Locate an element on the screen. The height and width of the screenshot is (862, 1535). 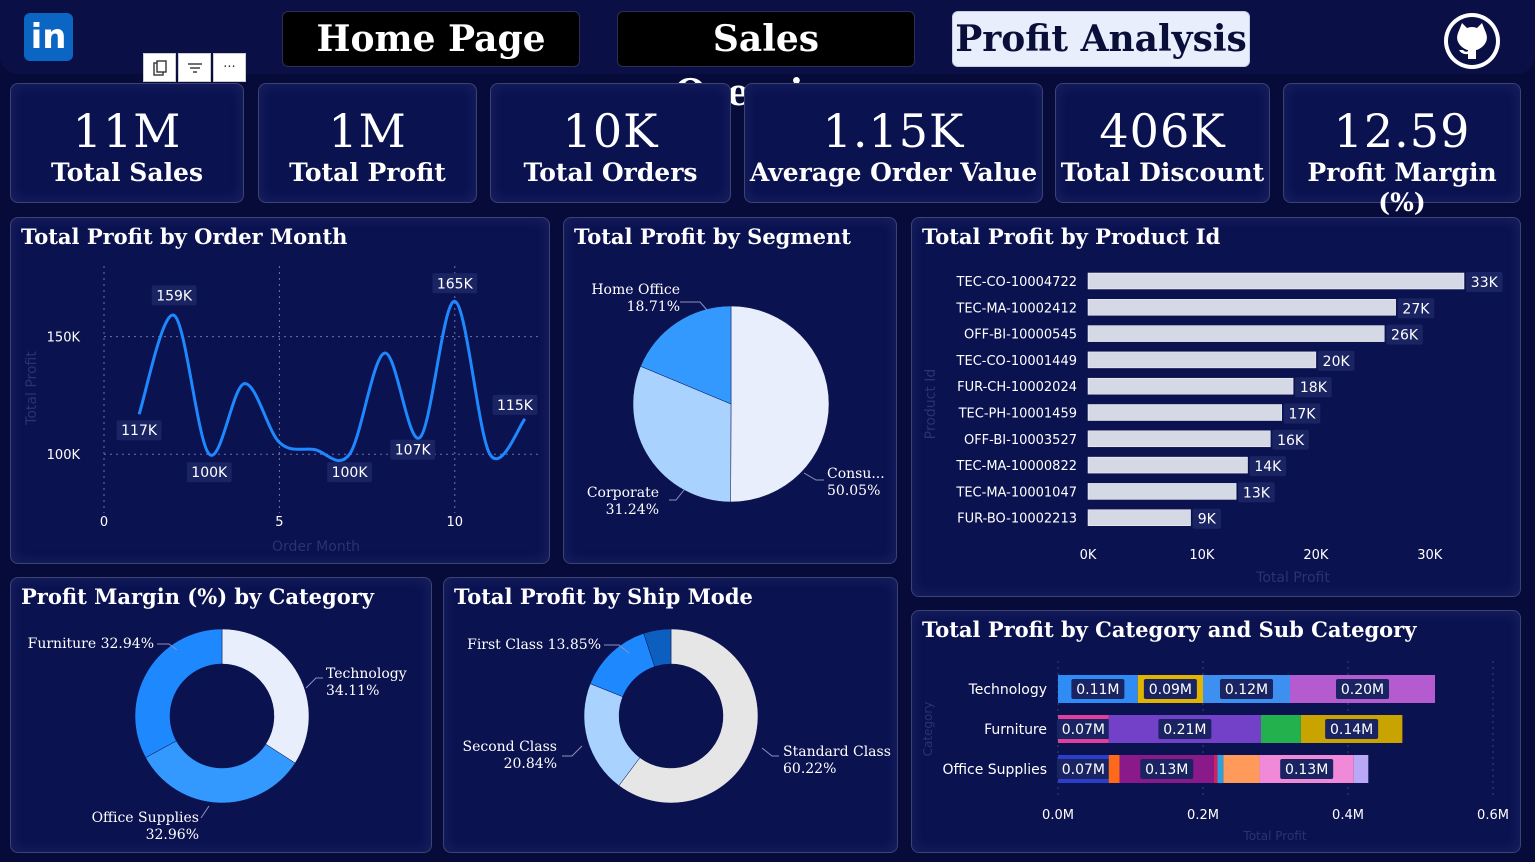
data-label: 0.21M is located at coordinates (1184, 730).